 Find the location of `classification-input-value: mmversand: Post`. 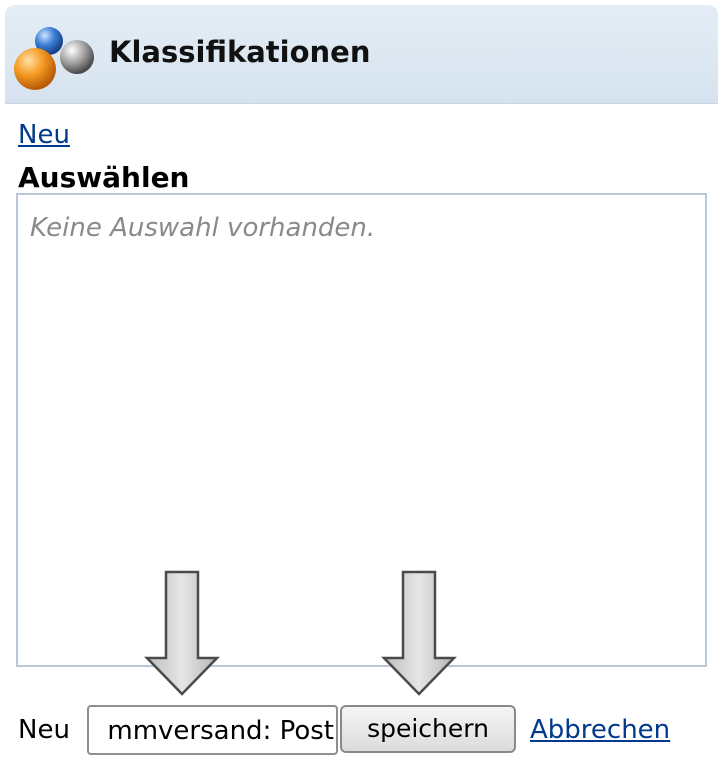

classification-input-value: mmversand: Post is located at coordinates (220, 731).